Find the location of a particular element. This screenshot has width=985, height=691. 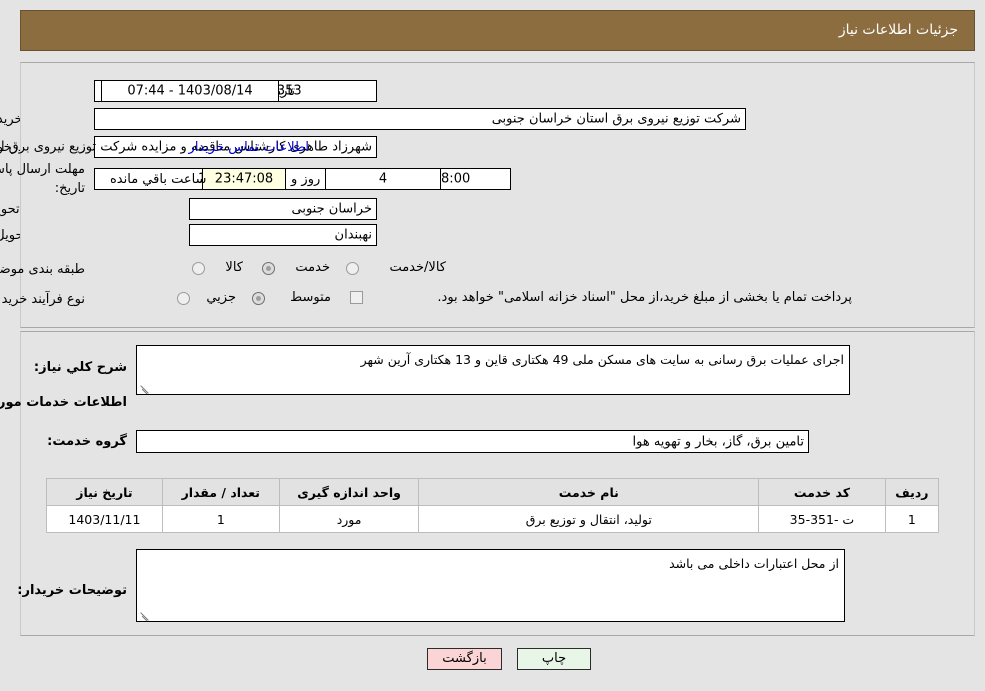

announce-datetime-field: 1403/08/14 - 07:44 is located at coordinates (190, 91).